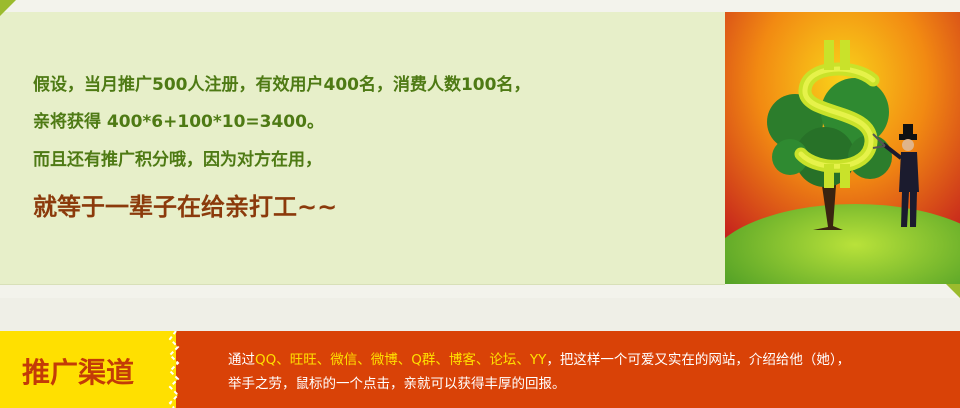 The width and height of the screenshot is (960, 408). Describe the element at coordinates (397, 384) in the screenshot. I see `channel-line-2: 举手之劳，鼠标的一个点击，亲就可以获得丰厚的回报。` at that location.